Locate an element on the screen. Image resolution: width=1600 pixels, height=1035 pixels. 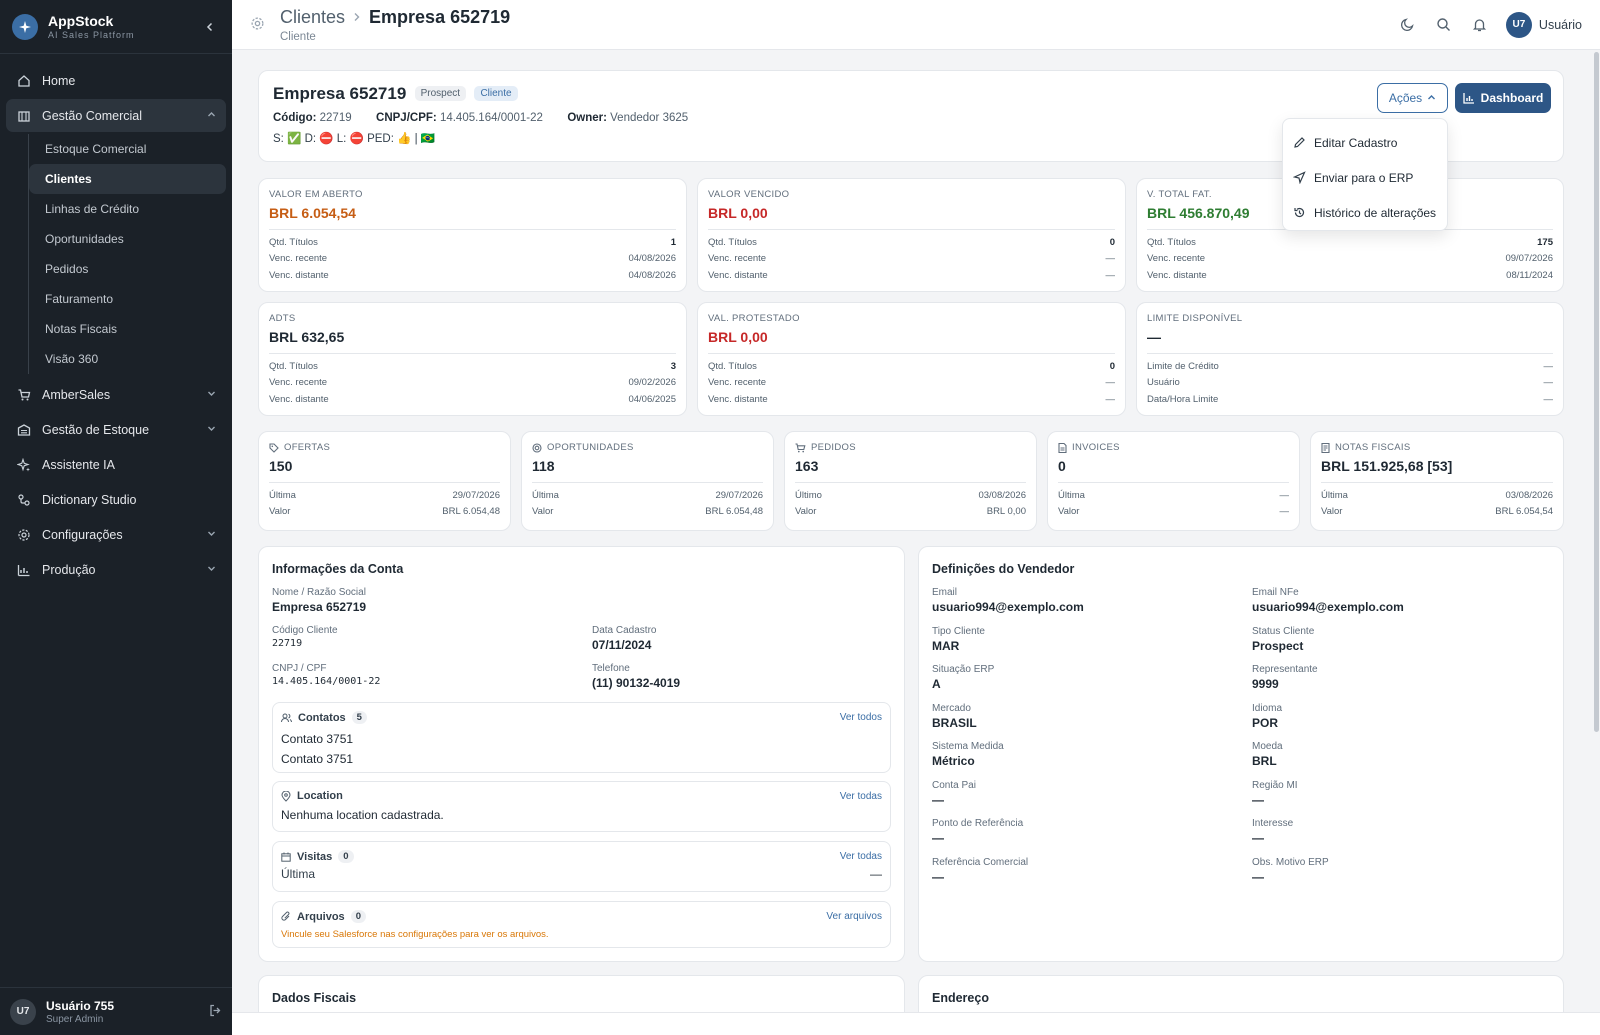
theme-toggle-moon-icon is located at coordinates (1408, 25).